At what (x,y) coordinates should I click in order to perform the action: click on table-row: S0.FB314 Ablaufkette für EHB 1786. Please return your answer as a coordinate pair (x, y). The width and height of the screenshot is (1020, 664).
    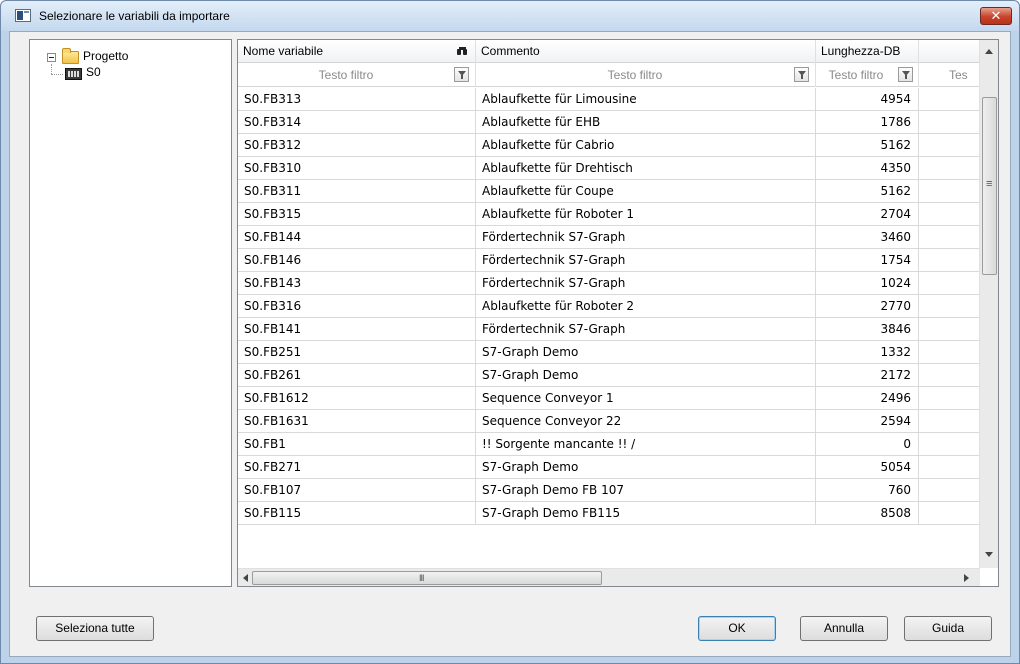
    Looking at the image, I should click on (609, 122).